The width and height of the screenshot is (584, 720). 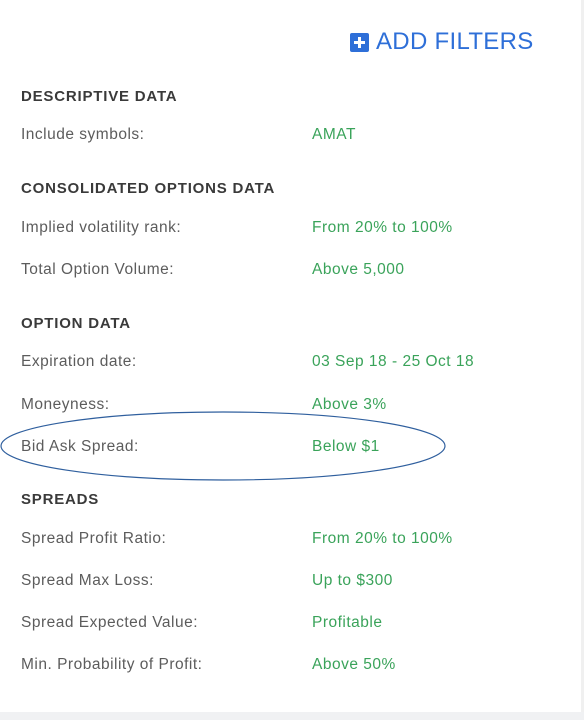 What do you see at coordinates (280, 582) in the screenshot?
I see `filter-row-spread-max-loss: Spread Max Loss: Up to $300` at bounding box center [280, 582].